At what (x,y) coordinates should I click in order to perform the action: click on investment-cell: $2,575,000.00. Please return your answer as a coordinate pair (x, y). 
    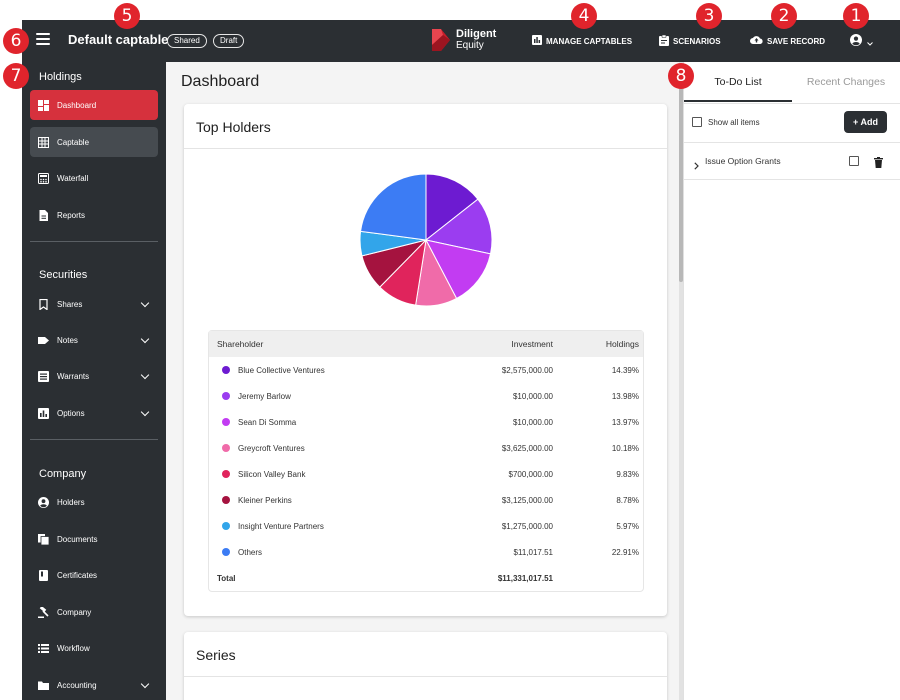
    Looking at the image, I should click on (527, 370).